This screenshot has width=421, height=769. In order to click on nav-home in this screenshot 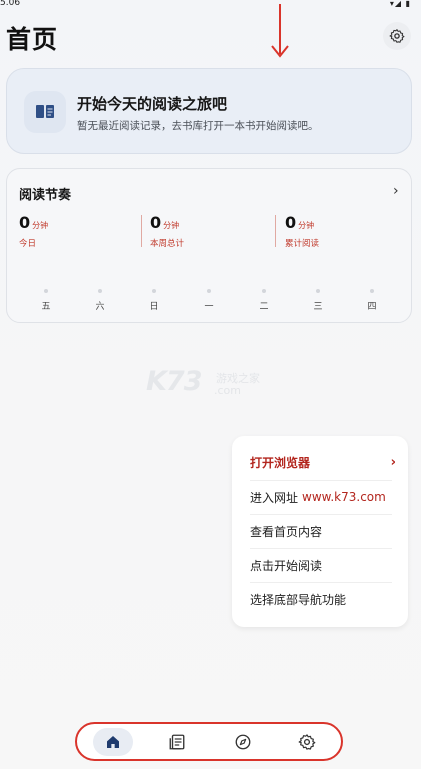, I will do `click(113, 742)`.